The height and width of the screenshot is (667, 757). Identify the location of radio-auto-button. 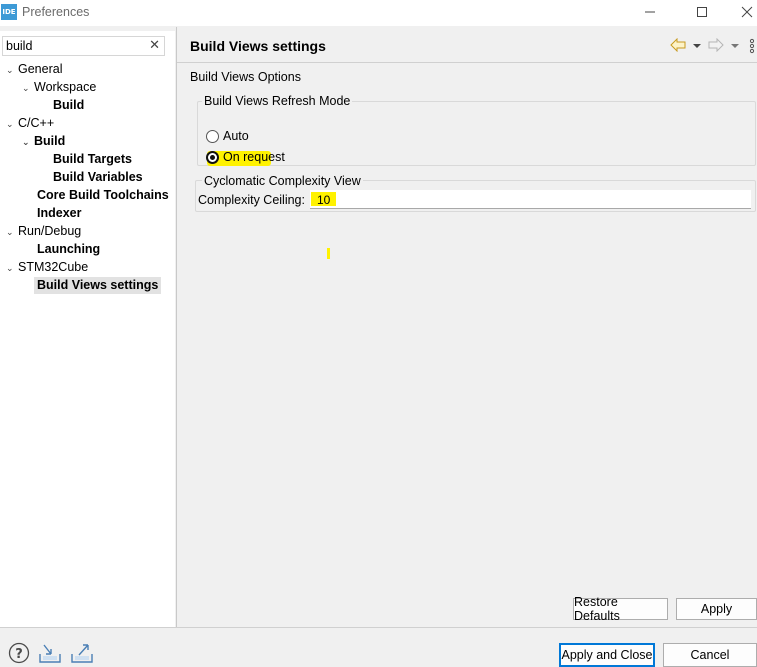
(212, 136).